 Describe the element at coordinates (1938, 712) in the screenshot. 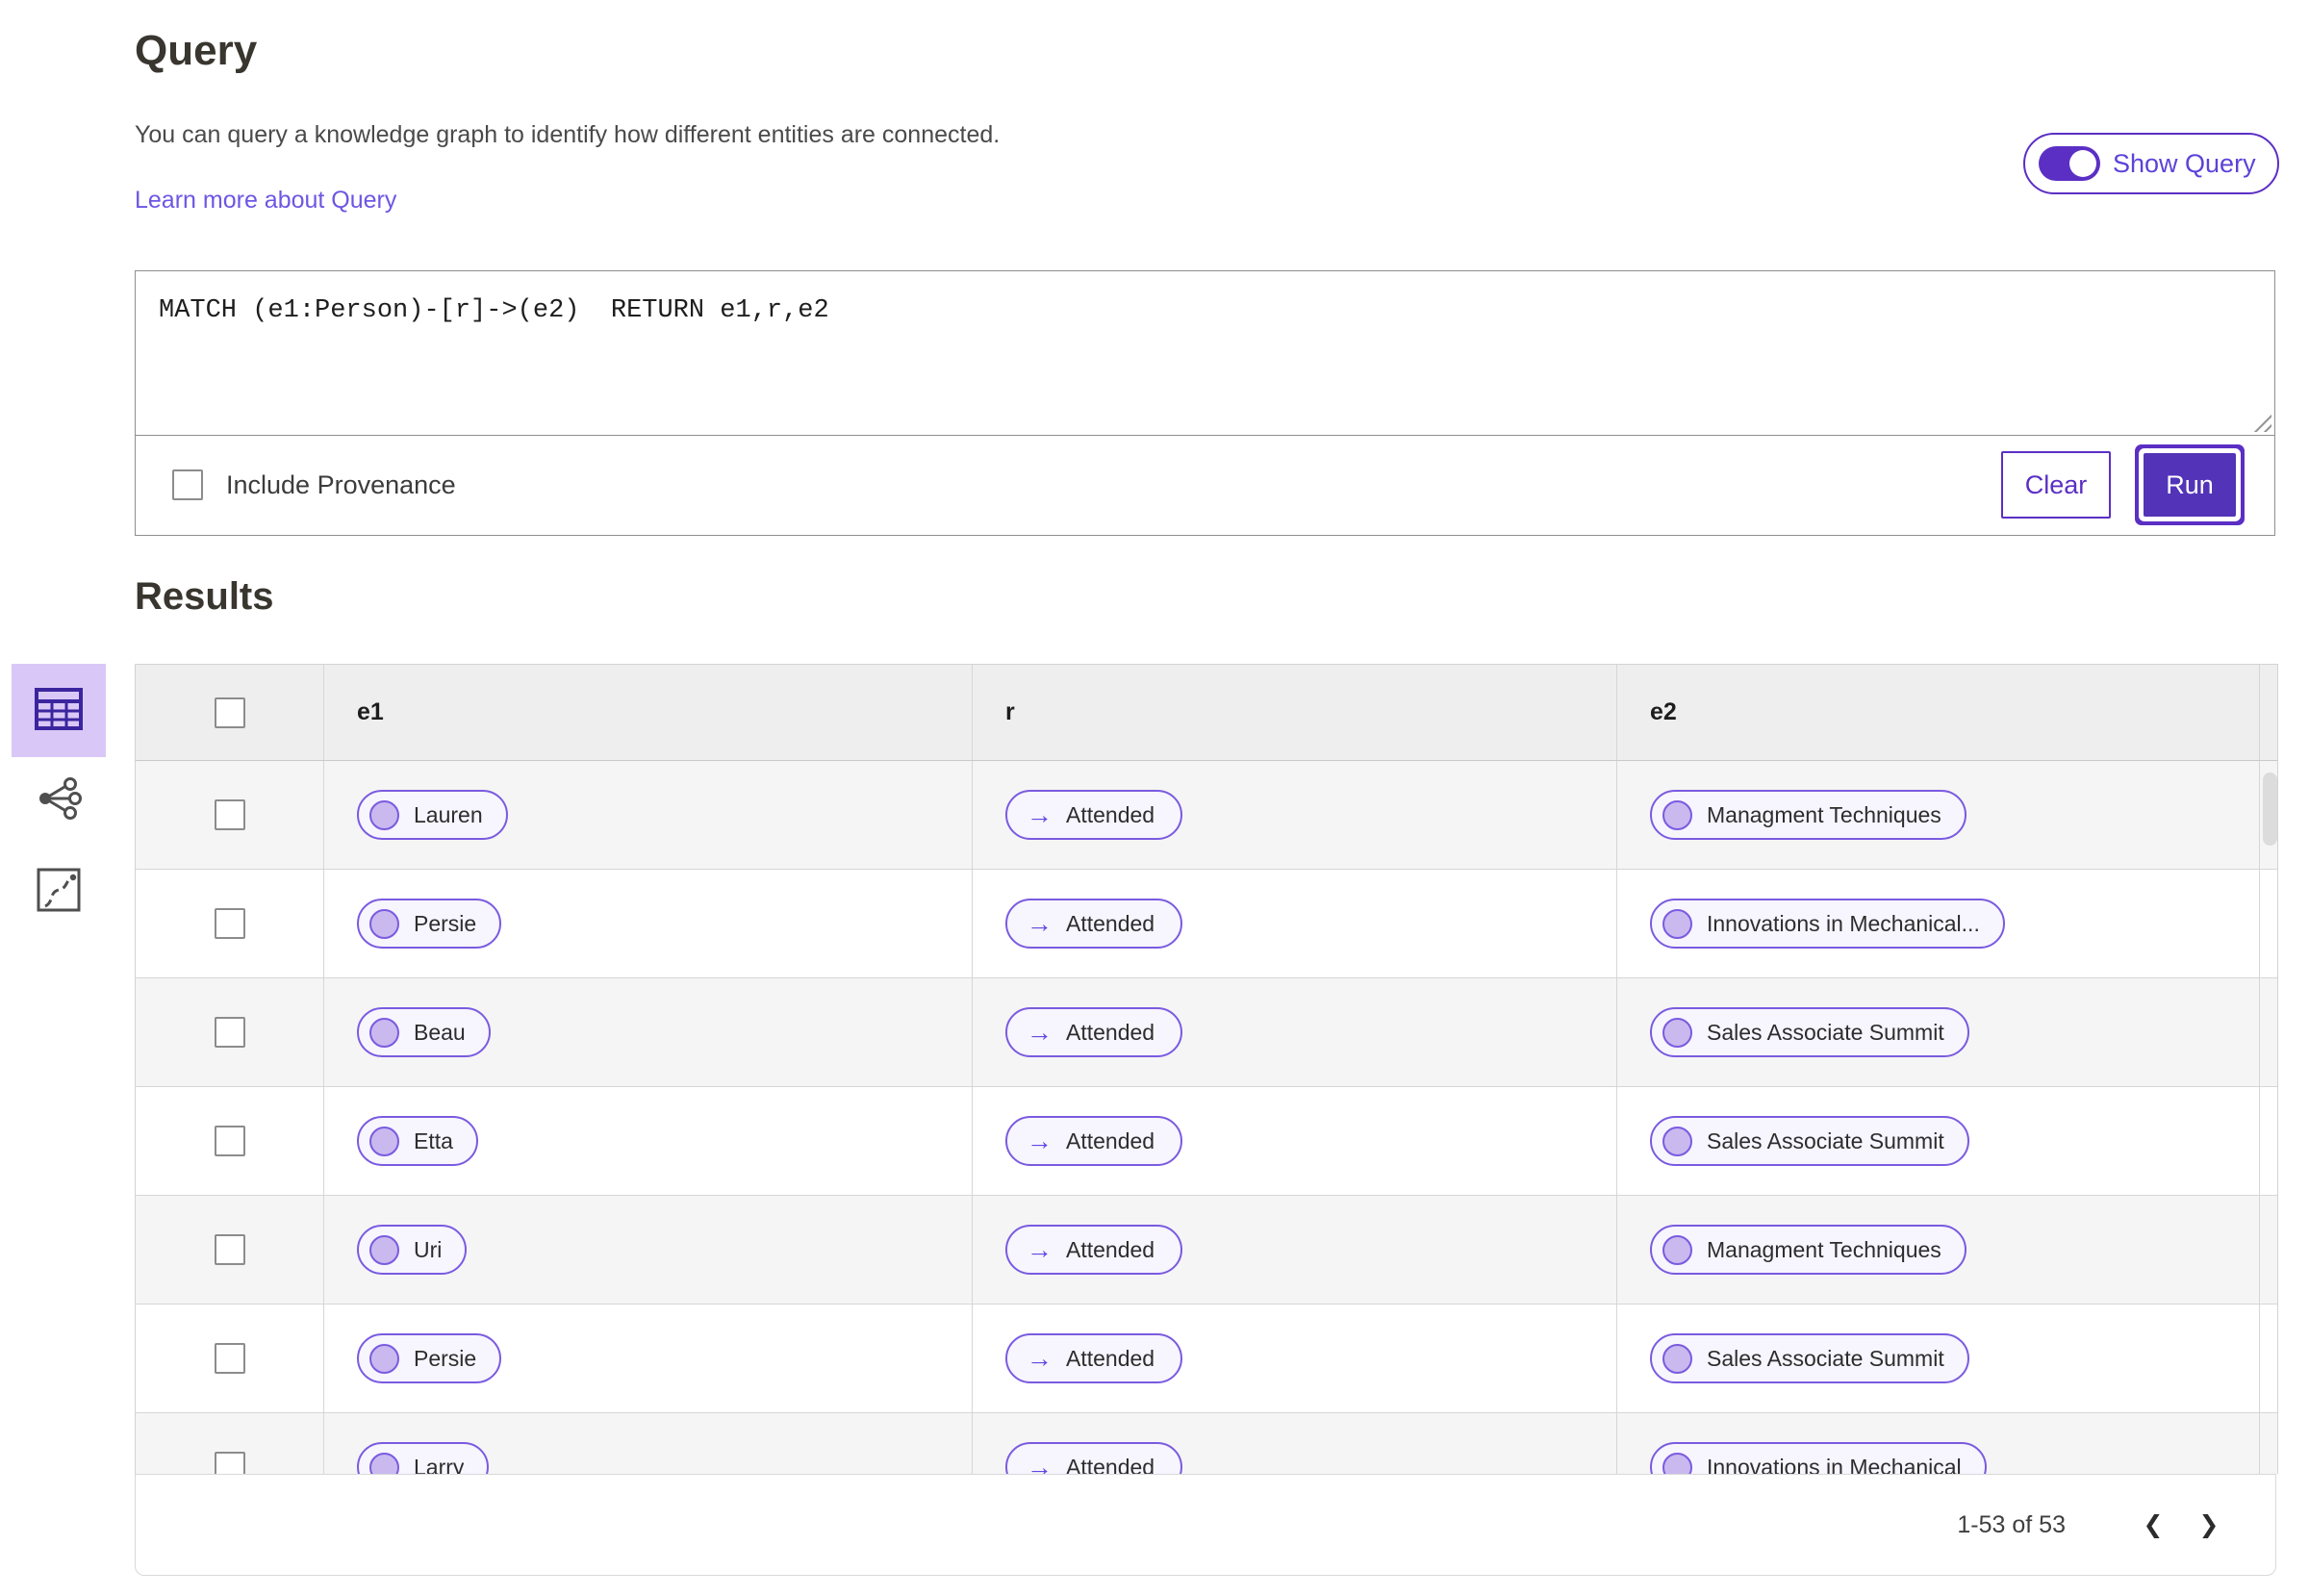

I see `column-header-e2: e2` at that location.